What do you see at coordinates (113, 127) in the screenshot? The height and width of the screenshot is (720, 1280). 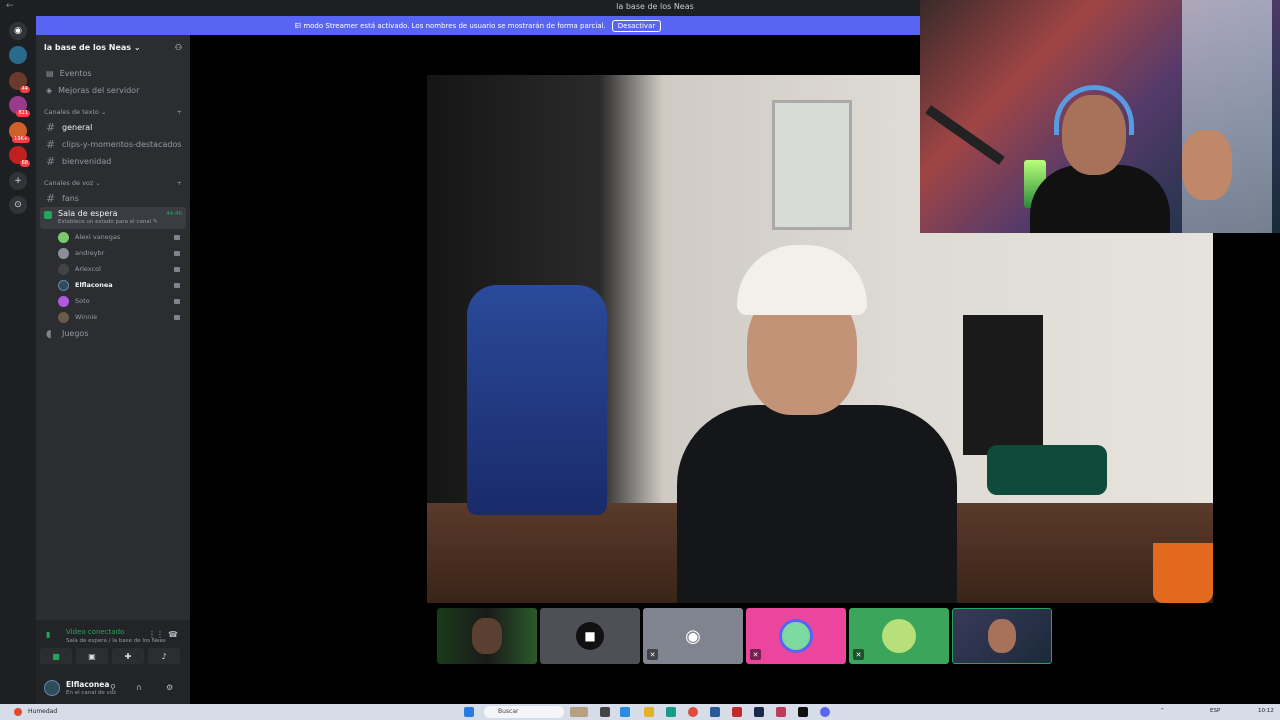 I see `channel-general: # general` at bounding box center [113, 127].